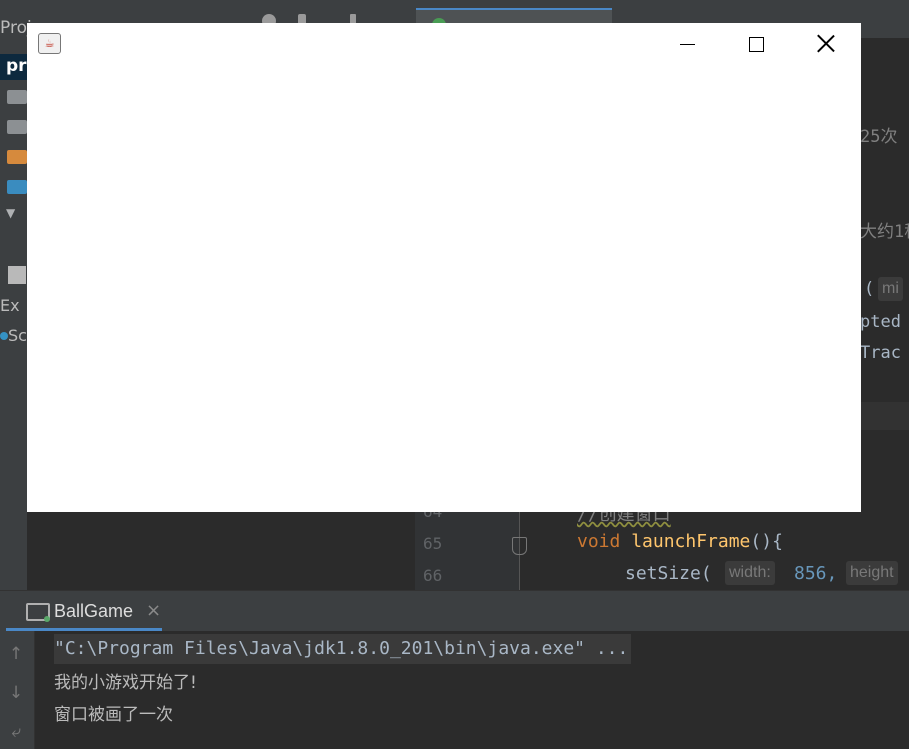  Describe the element at coordinates (454, 610) in the screenshot. I see `run-tool-bar: BallGame ×` at that location.